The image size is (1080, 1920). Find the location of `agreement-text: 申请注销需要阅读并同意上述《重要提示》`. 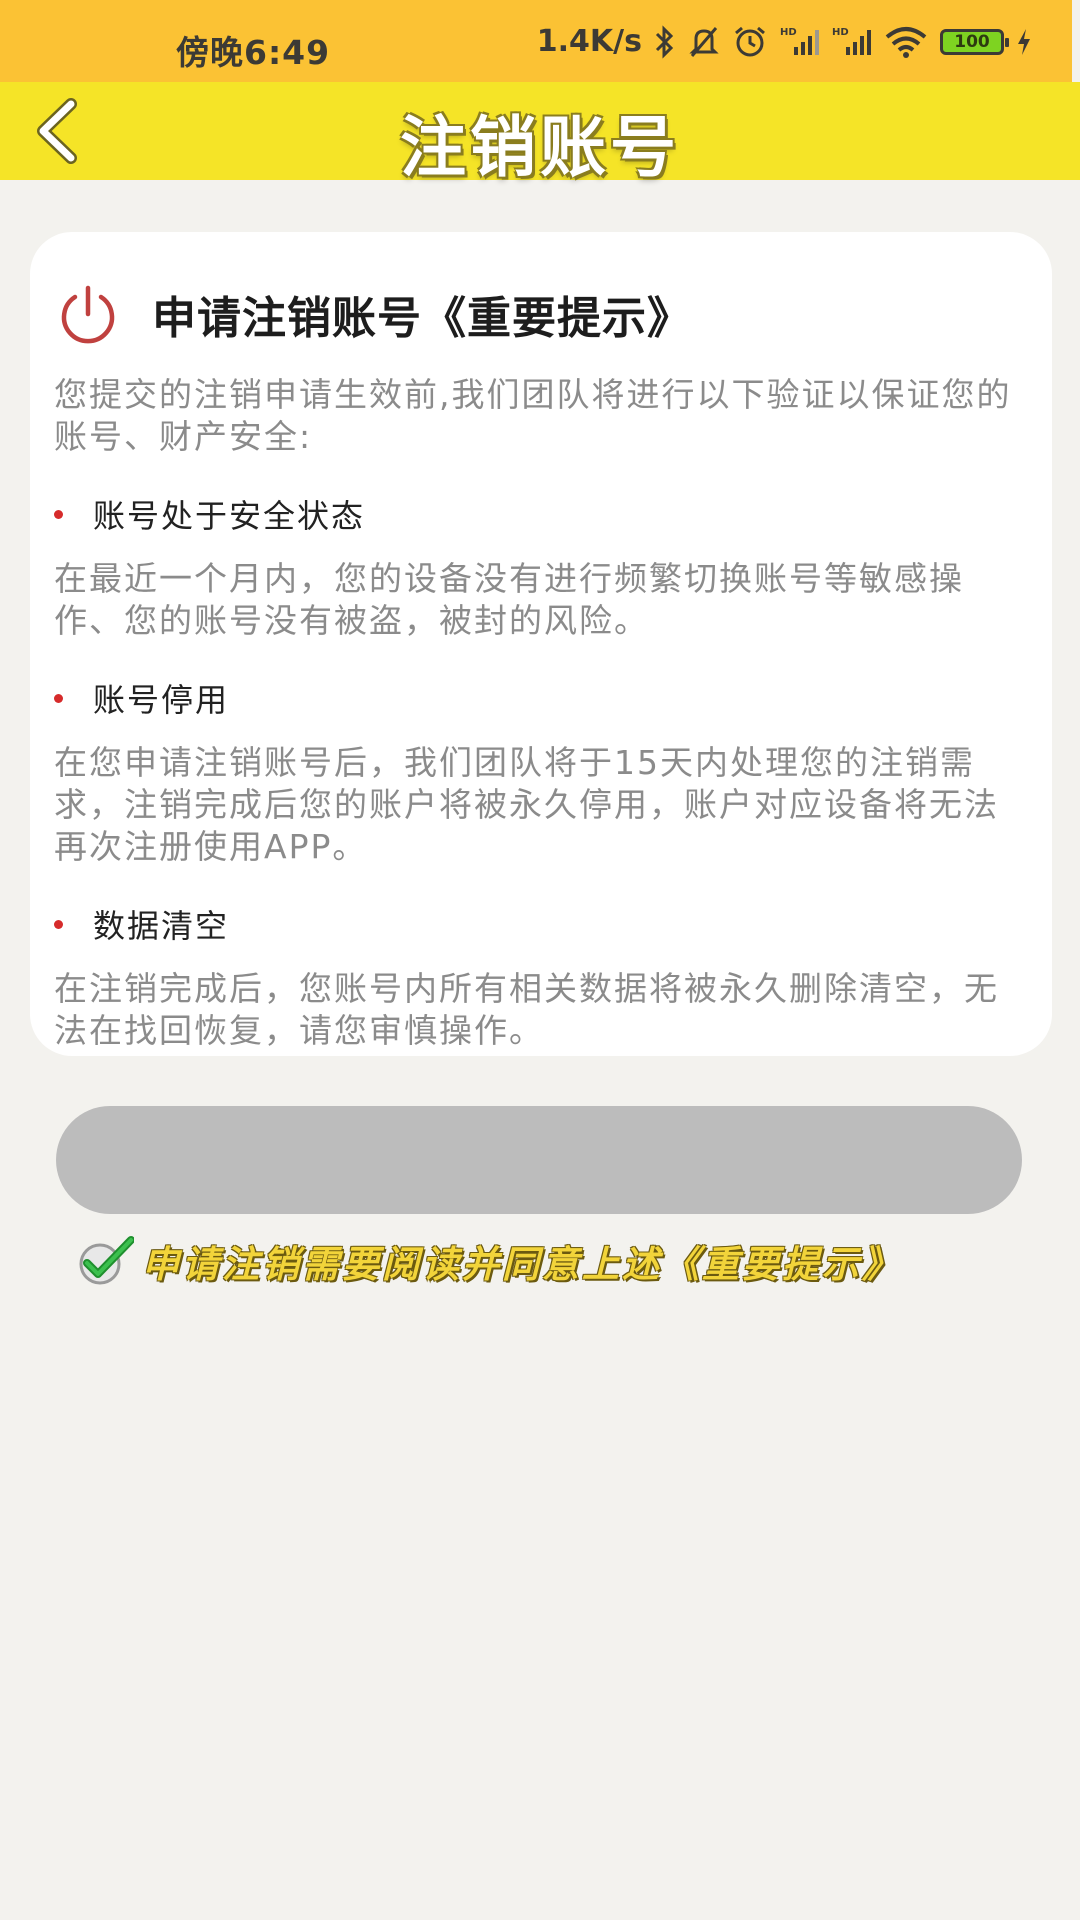

agreement-text: 申请注销需要阅读并同意上述《重要提示》 is located at coordinates (522, 1261).